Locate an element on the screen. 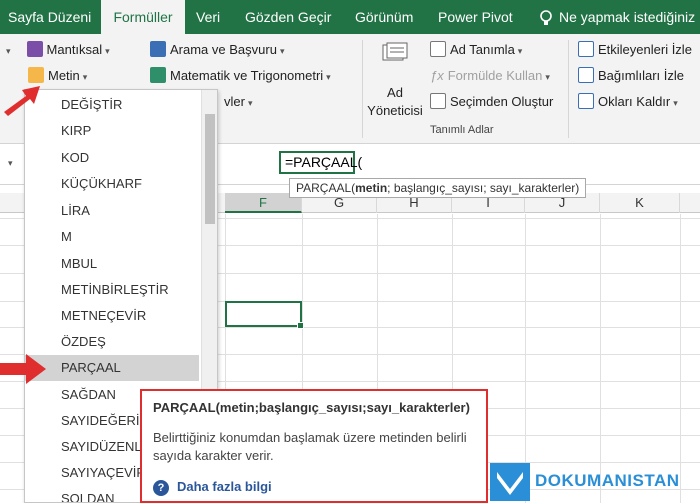 This screenshot has width=700, height=503. more-functions-label: vler is located at coordinates (234, 101).